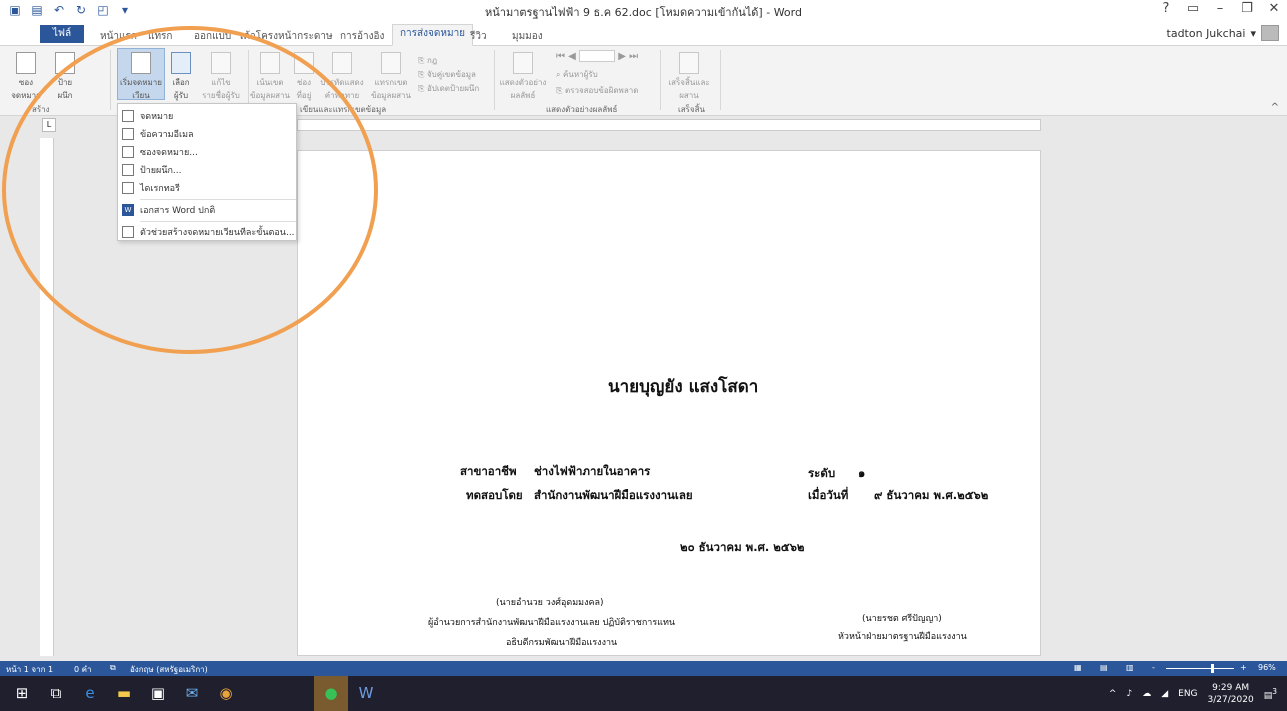  Describe the element at coordinates (62, 34) in the screenshot. I see `tab-file: ไฟล์` at that location.